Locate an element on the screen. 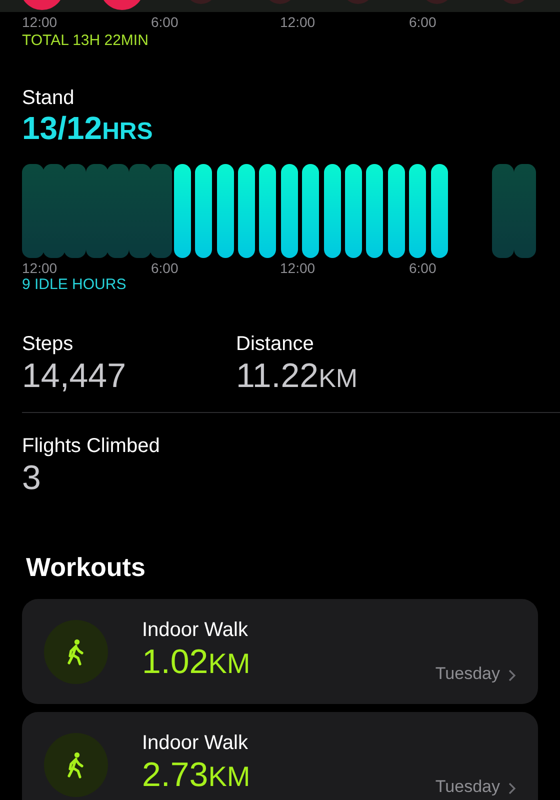 The image size is (560, 800). stat-label: Flights Climbed is located at coordinates (91, 446).